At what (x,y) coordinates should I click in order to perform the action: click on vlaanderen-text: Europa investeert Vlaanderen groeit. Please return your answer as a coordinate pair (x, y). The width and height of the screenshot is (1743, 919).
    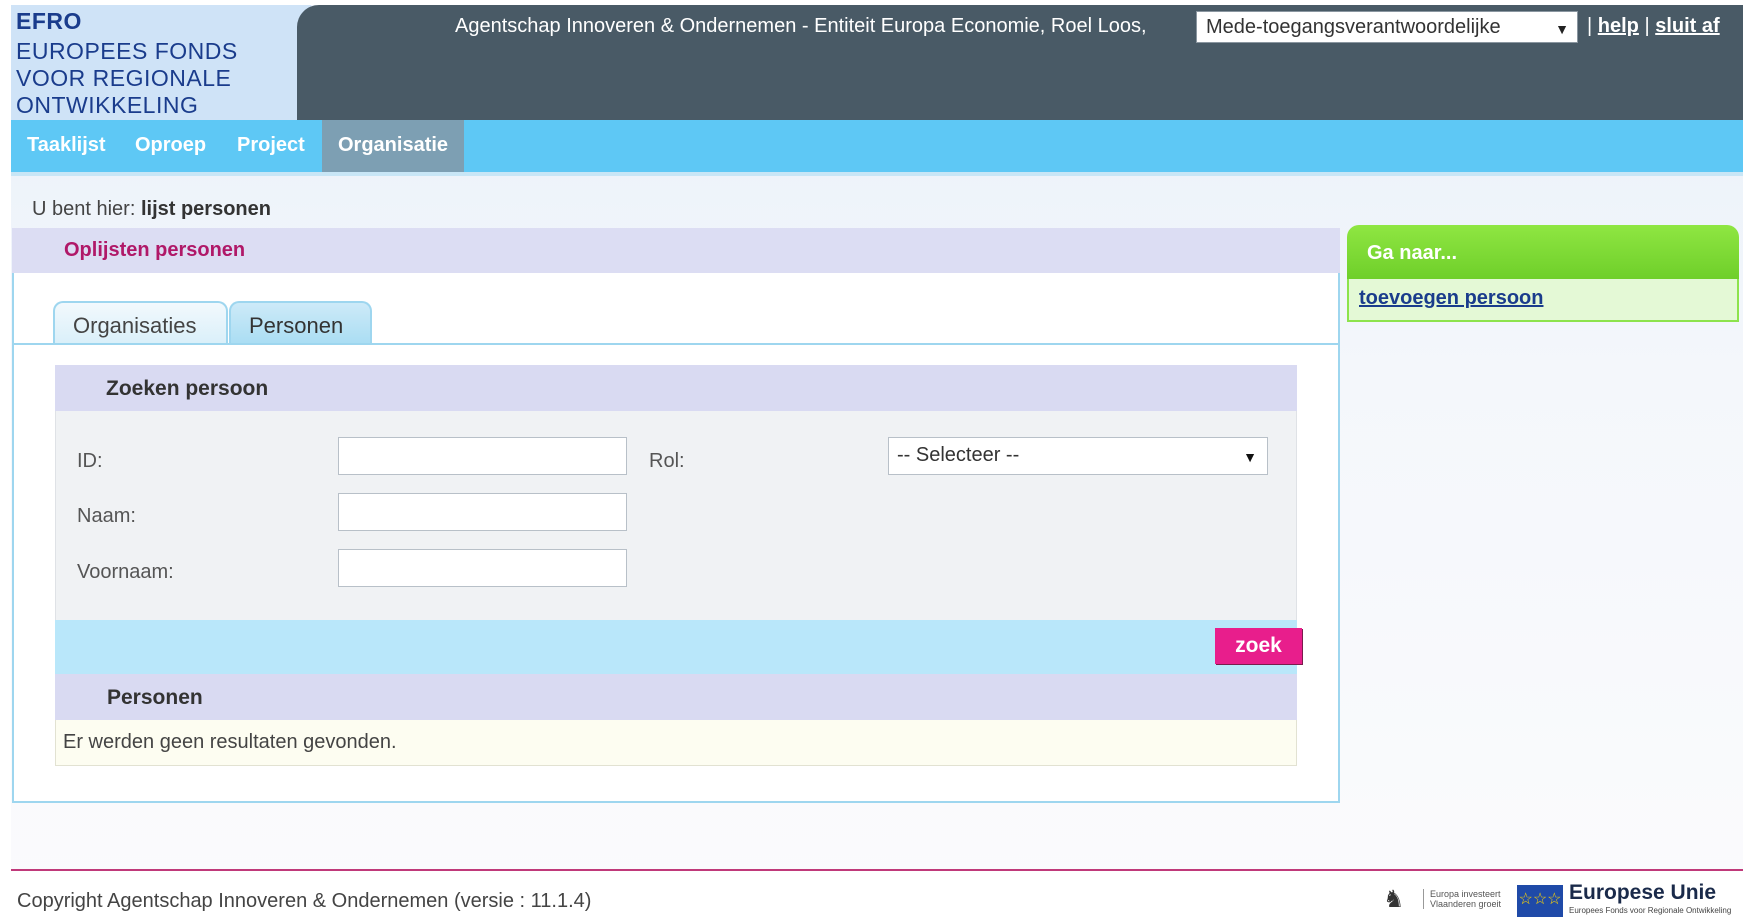
    Looking at the image, I should click on (1462, 899).